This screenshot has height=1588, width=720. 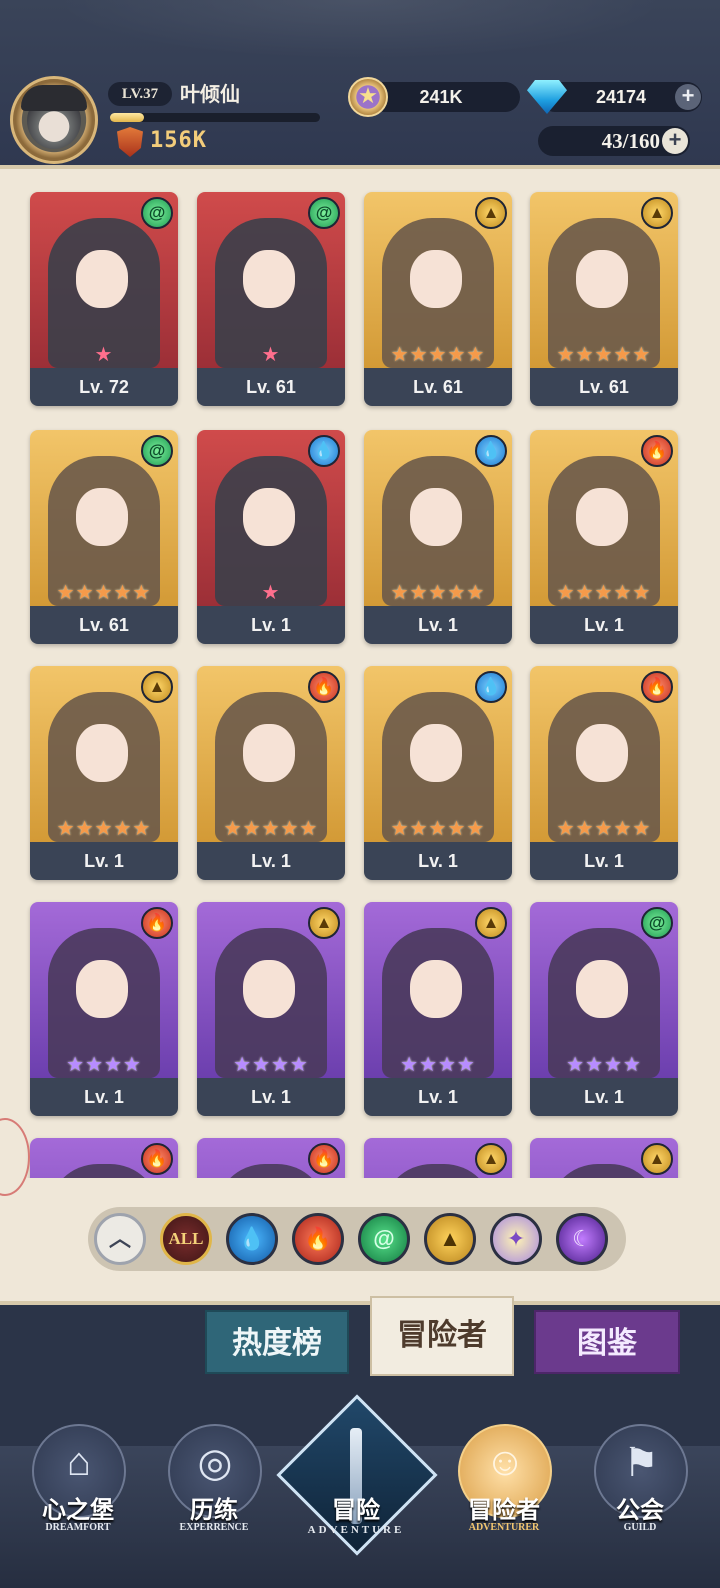 I want to click on top-decoration, so click(x=360, y=35).